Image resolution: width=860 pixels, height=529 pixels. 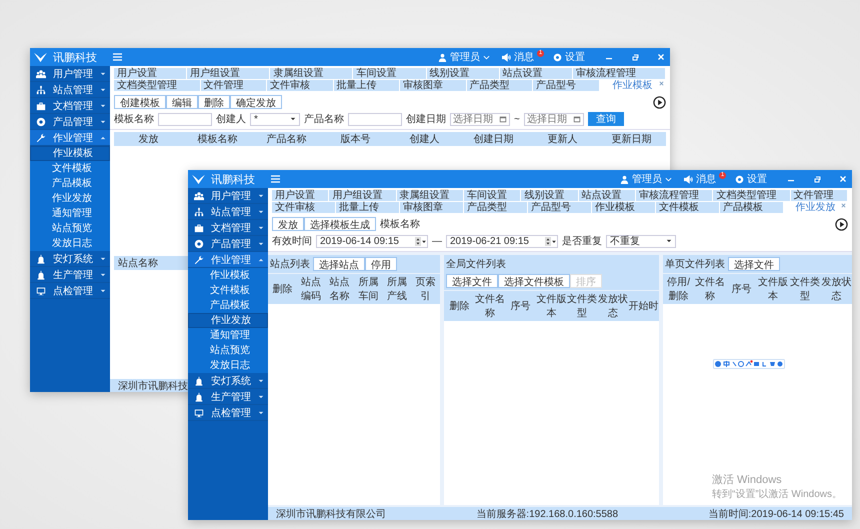 I want to click on toolbar-button: 确定发放, so click(x=256, y=102).